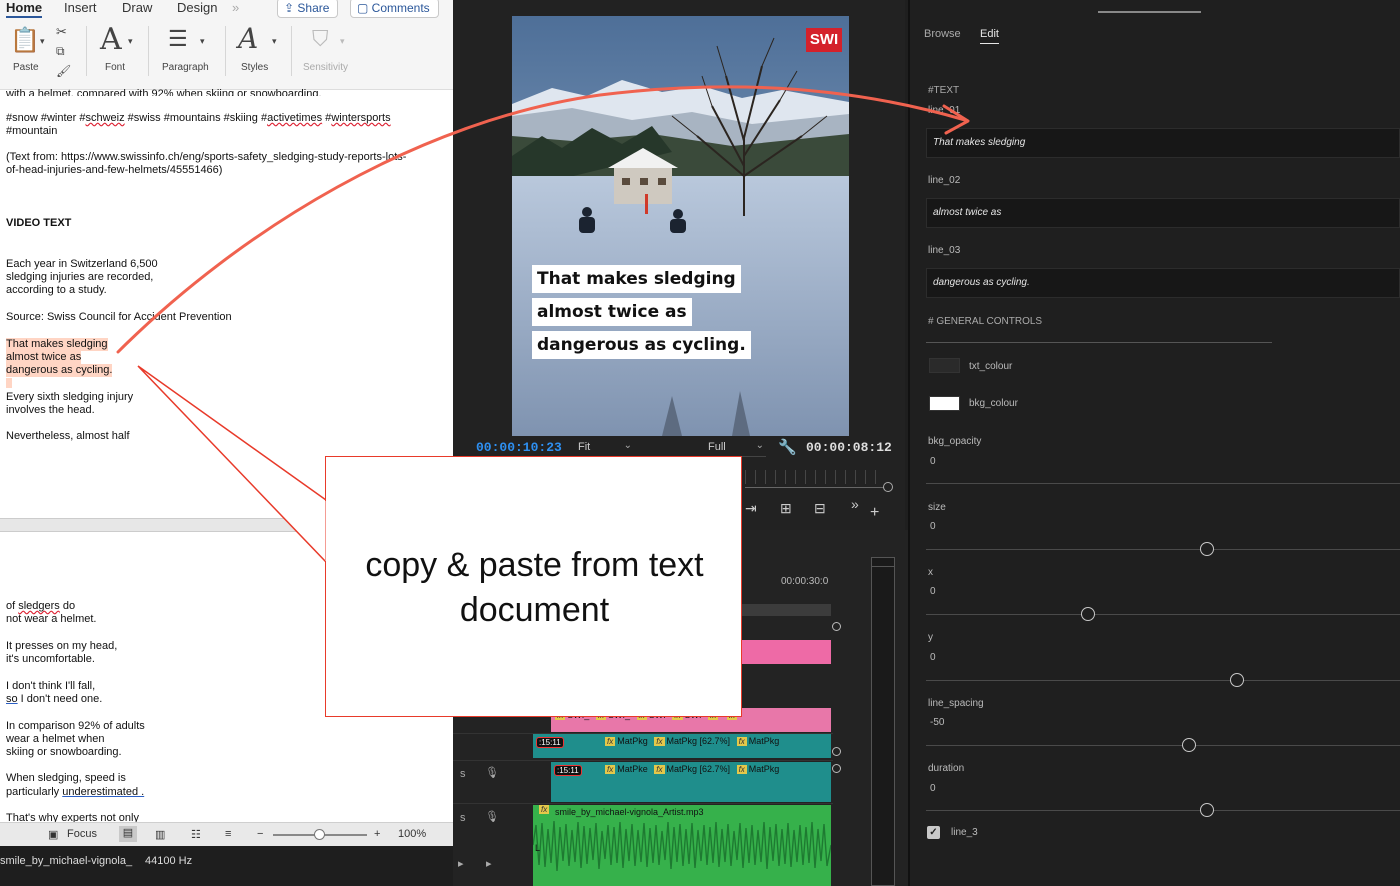 The image size is (1400, 886). Describe the element at coordinates (942, 34) in the screenshot. I see `tab-browse: Browse` at that location.